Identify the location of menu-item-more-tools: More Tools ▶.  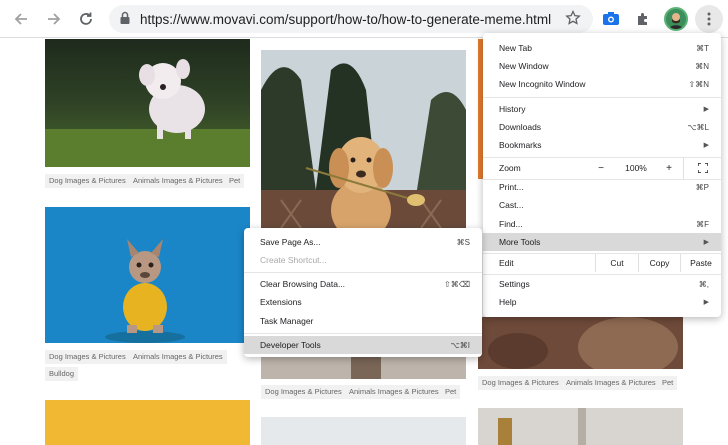
(602, 242).